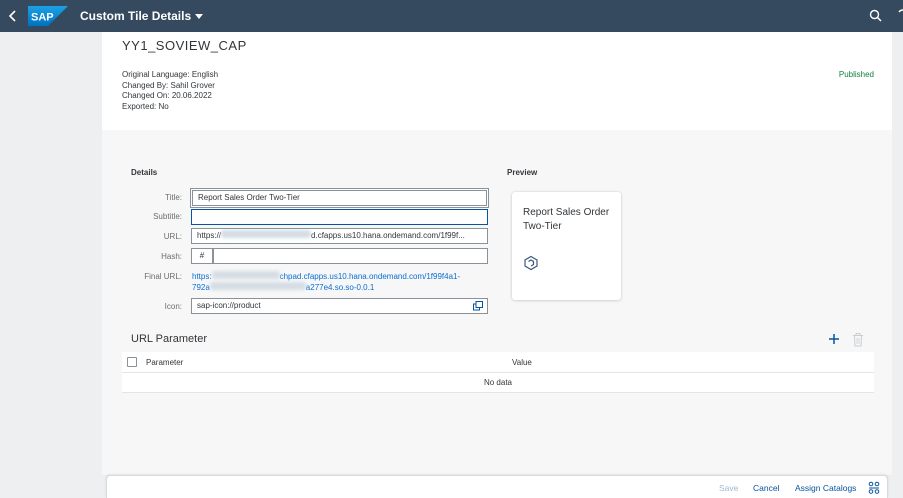 The width and height of the screenshot is (903, 498). I want to click on shell-bar: SAP Custom Tile Details, so click(451, 16).